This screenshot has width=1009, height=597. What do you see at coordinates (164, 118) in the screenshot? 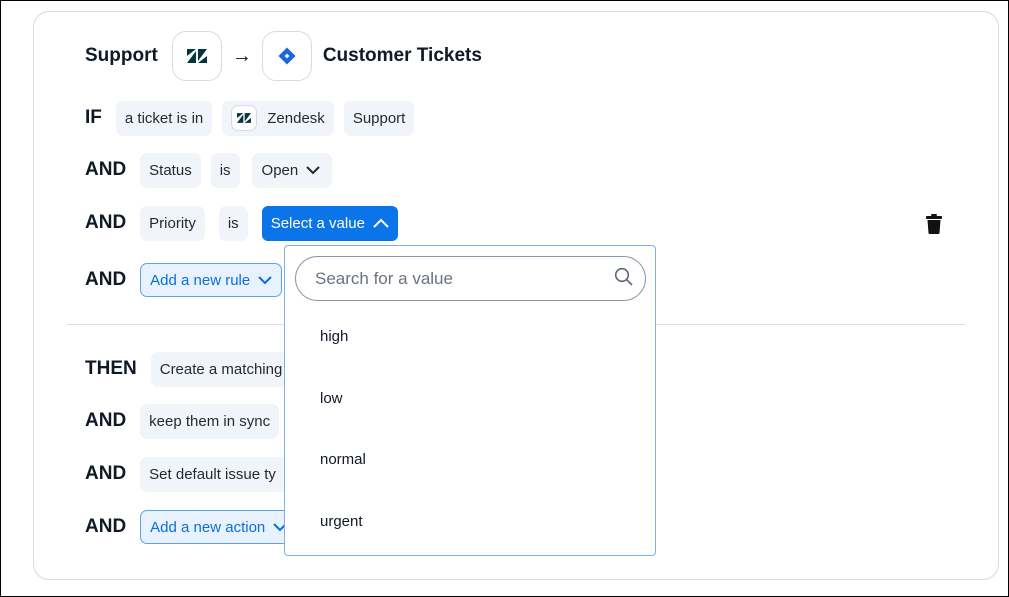
I see `chip-ticket-is-in: a ticket is in` at bounding box center [164, 118].